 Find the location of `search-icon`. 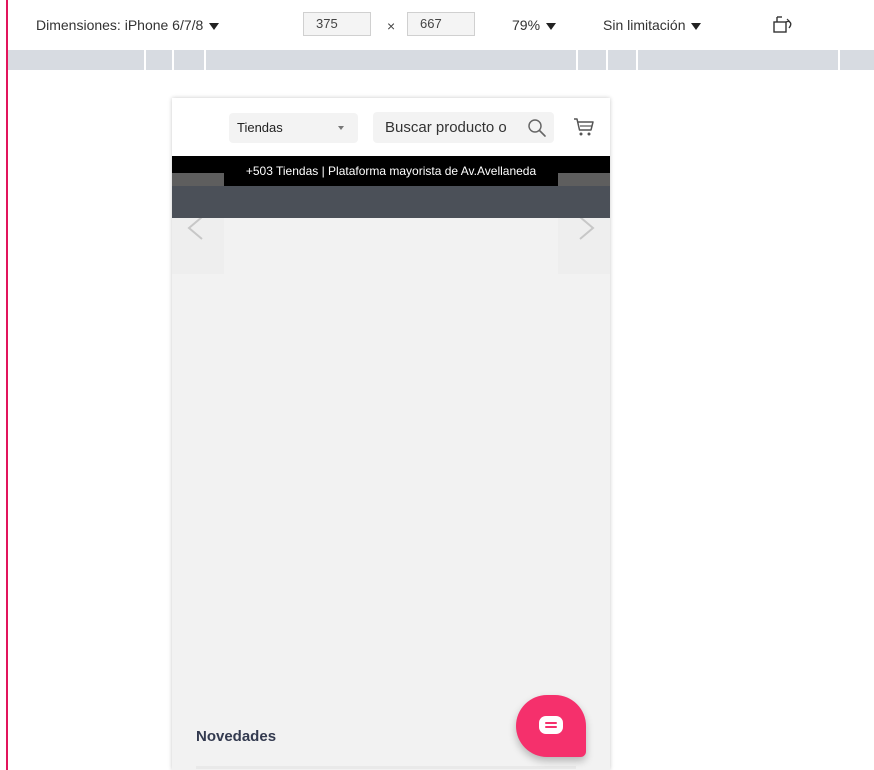

search-icon is located at coordinates (537, 130).